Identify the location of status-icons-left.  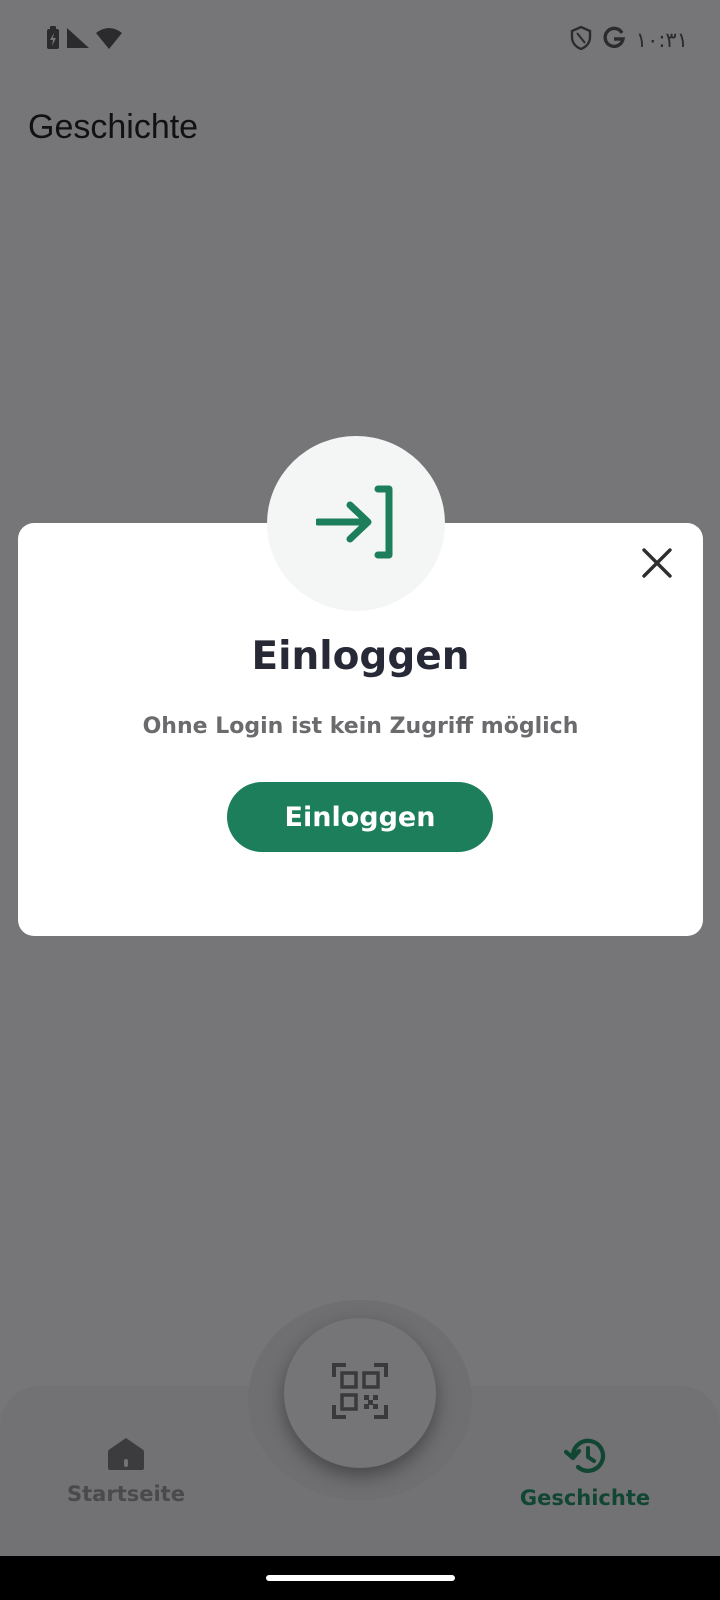
(84, 40).